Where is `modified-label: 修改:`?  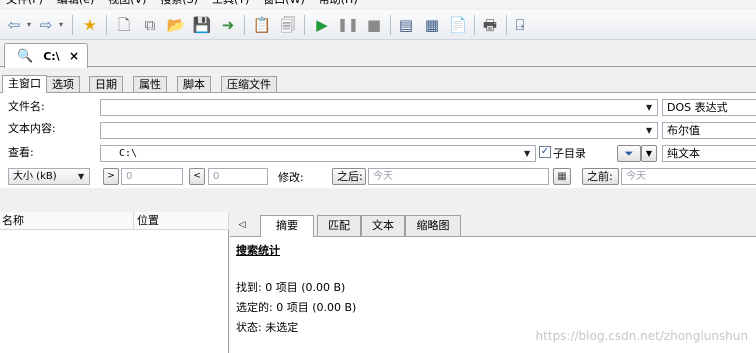
modified-label: 修改: is located at coordinates (291, 177).